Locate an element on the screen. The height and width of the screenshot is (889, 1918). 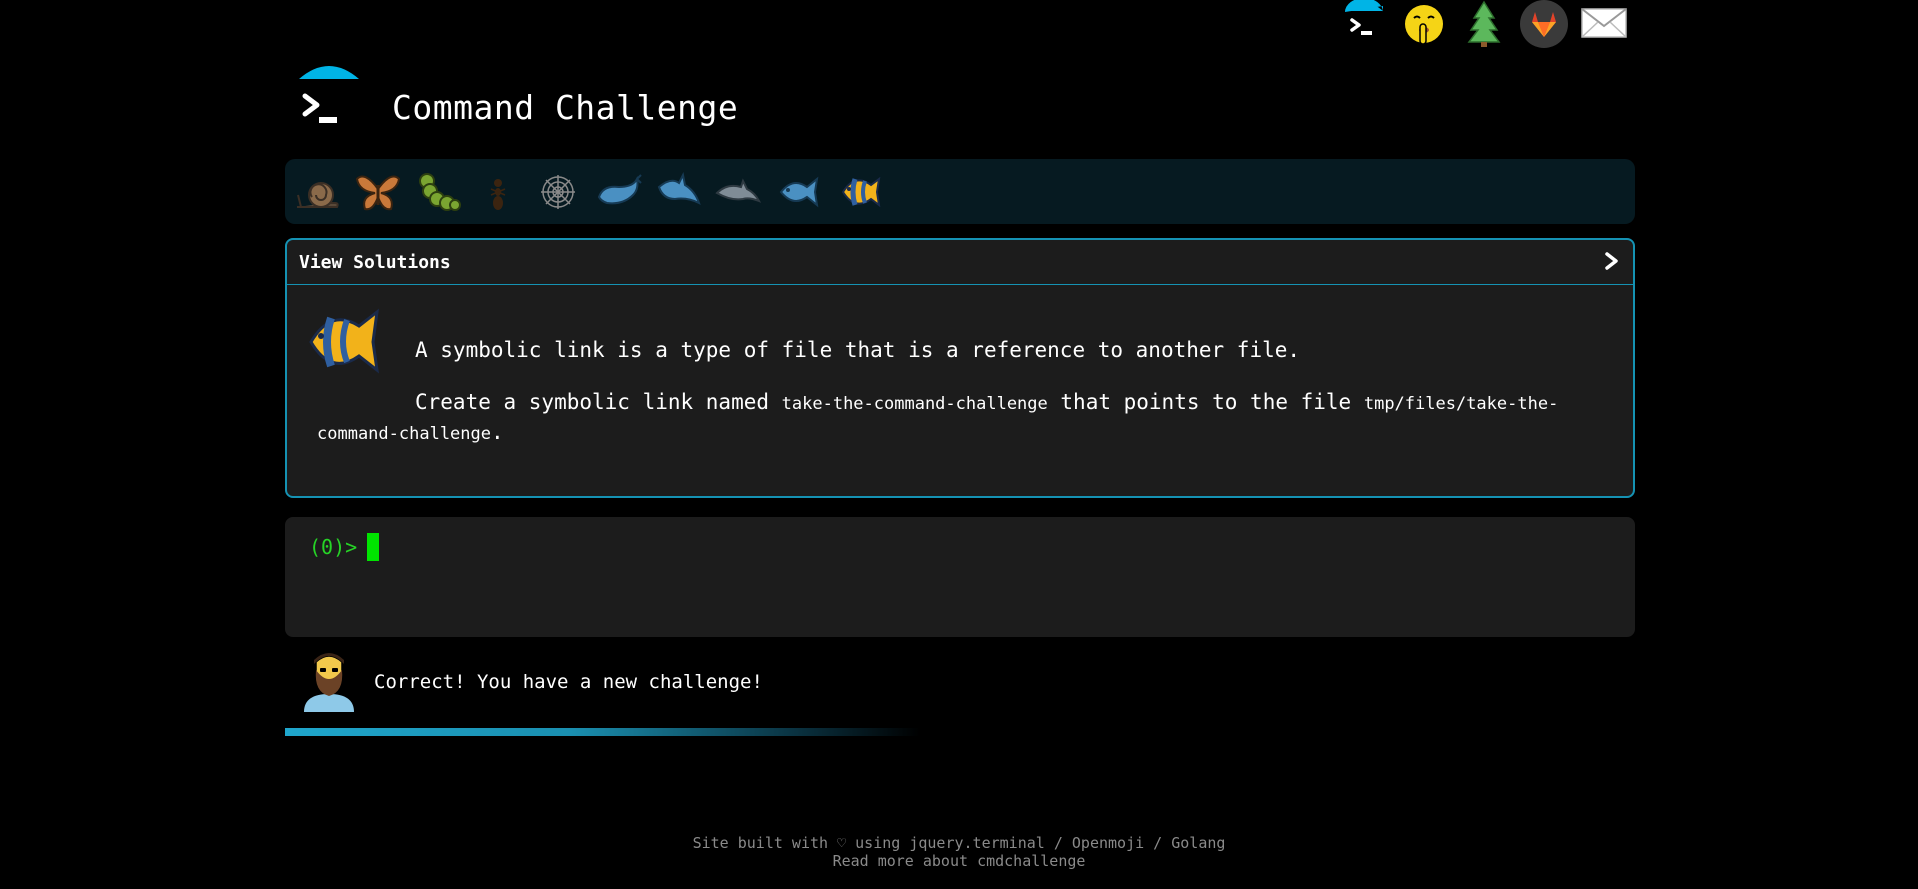
about-cmdchallenge-link: cmdchallenge is located at coordinates (1031, 861).